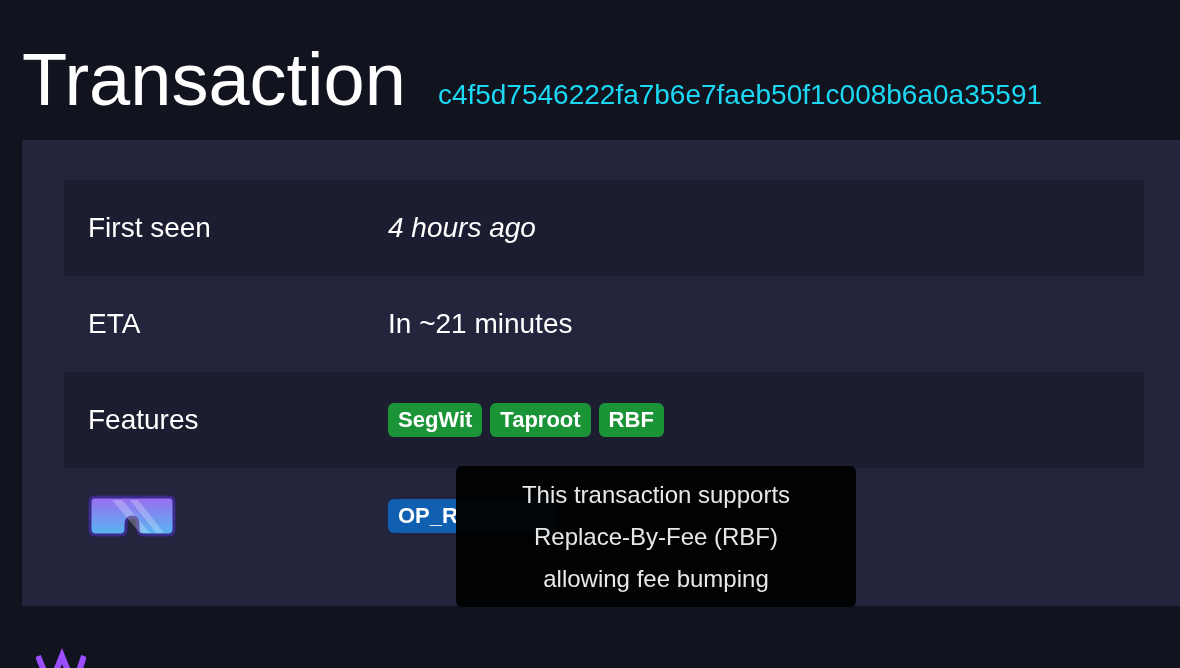  What do you see at coordinates (462, 228) in the screenshot?
I see `row-value: 4 hours ago` at bounding box center [462, 228].